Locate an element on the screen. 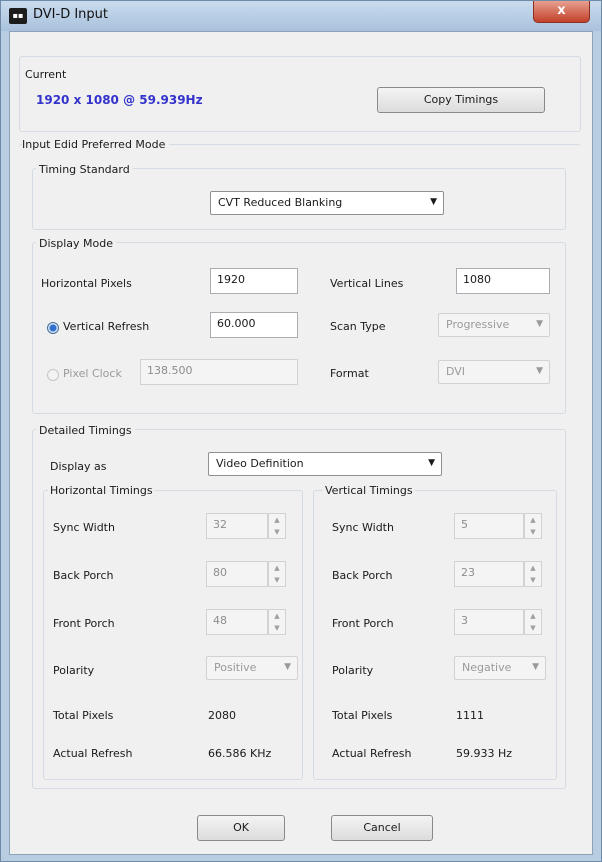  pixel-clock-field: 138.500 is located at coordinates (219, 372).